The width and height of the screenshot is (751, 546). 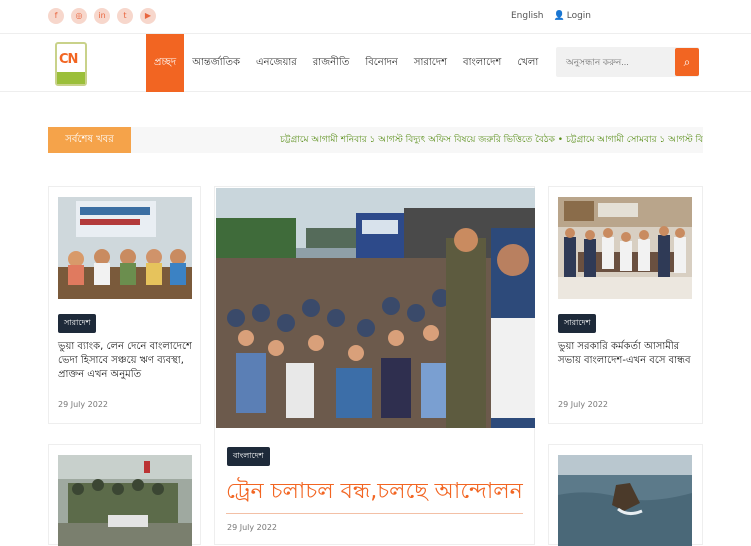 I want to click on news-card-left-bottom, so click(x=124, y=495).